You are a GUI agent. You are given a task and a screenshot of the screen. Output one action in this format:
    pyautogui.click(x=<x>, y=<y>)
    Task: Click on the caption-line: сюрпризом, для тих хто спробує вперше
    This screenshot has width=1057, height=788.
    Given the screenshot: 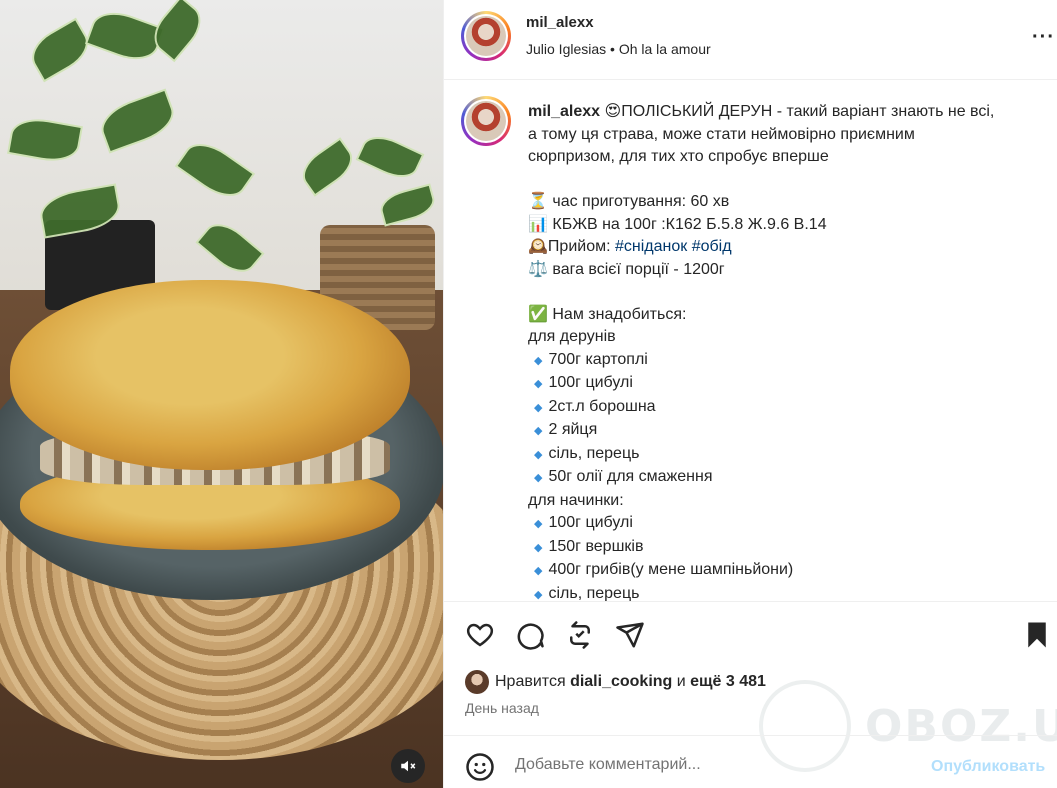 What is the action you would take?
    pyautogui.click(x=678, y=156)
    